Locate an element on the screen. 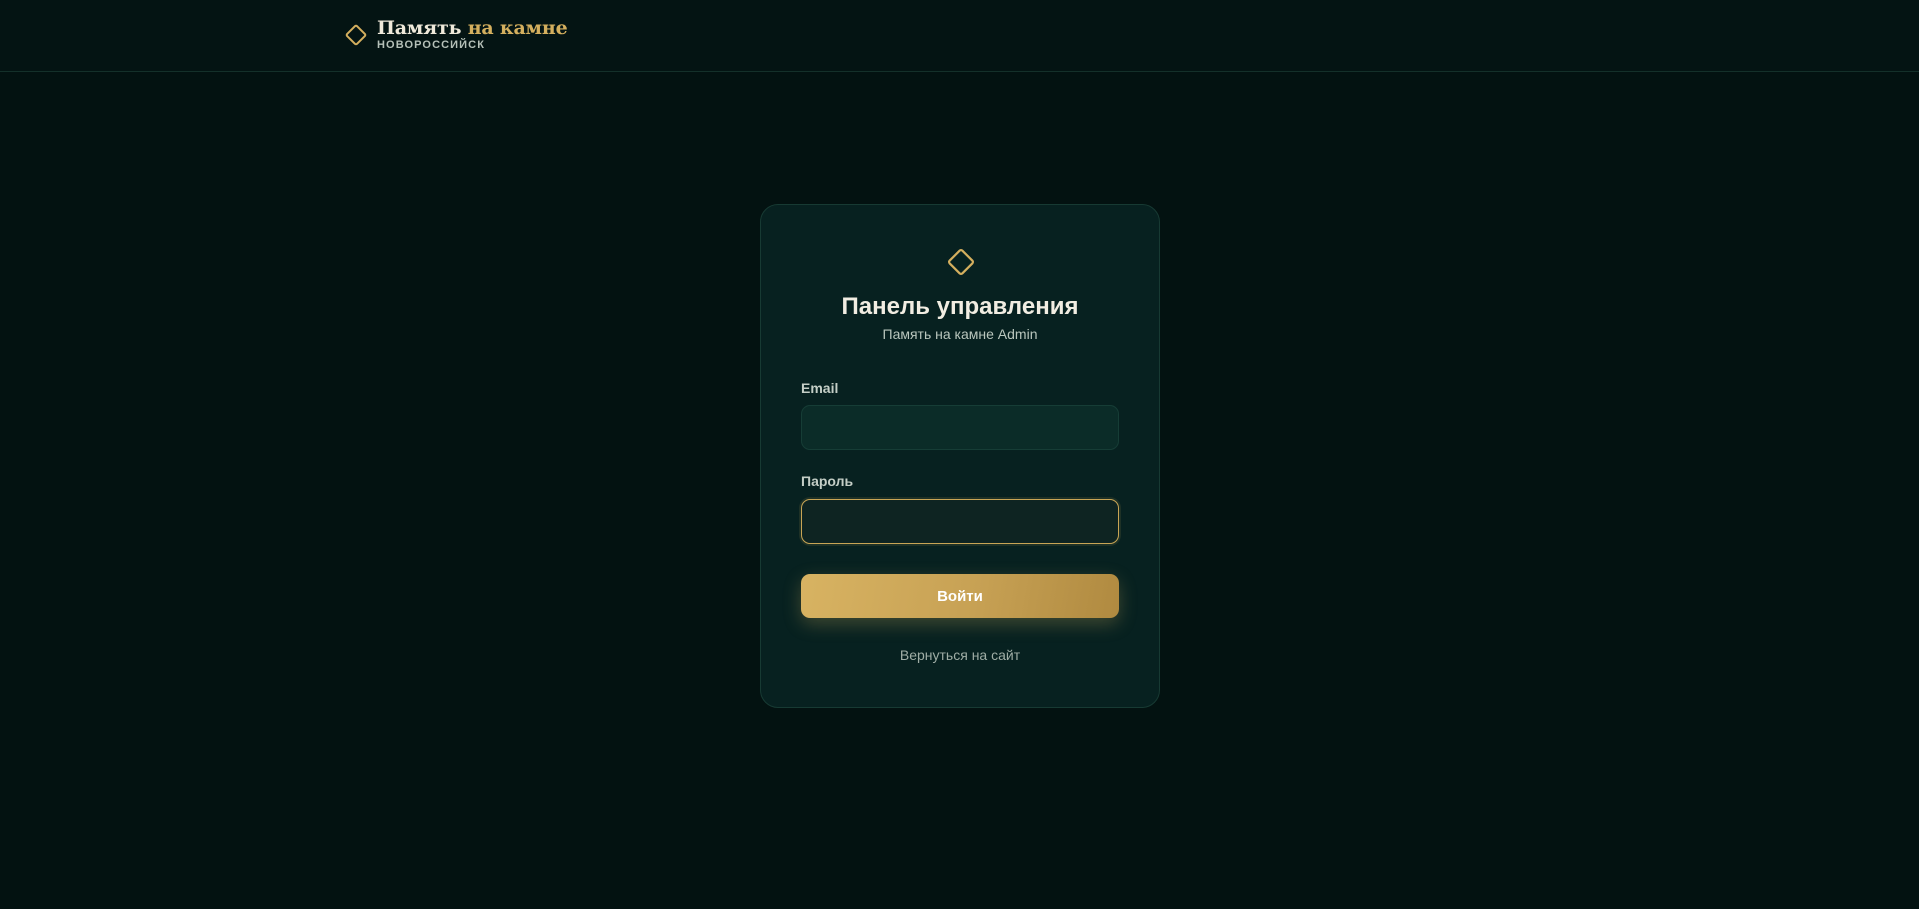 This screenshot has height=909, width=1919. site-header: Память на камне НОВОРОССИЙСК is located at coordinates (959, 36).